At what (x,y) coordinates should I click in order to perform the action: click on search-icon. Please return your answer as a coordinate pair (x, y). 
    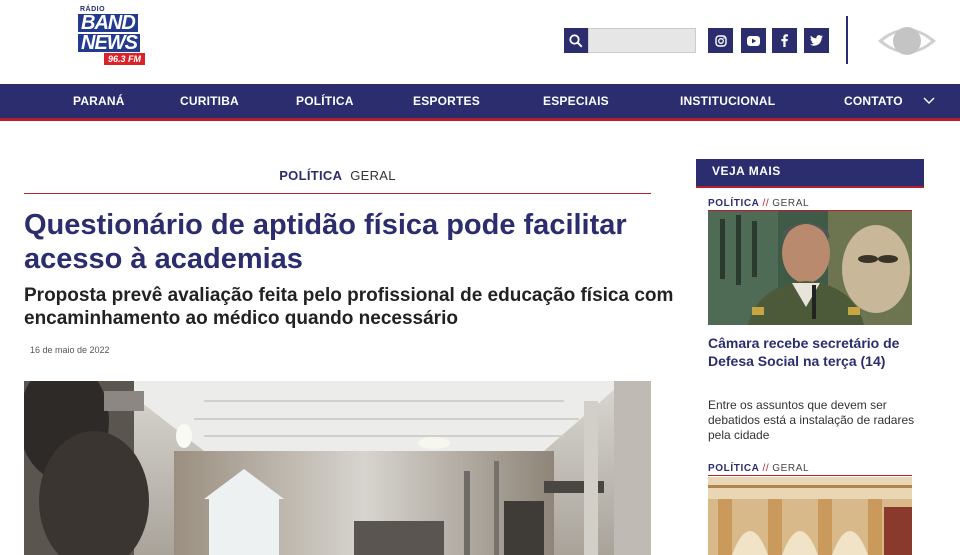
    Looking at the image, I should click on (576, 40).